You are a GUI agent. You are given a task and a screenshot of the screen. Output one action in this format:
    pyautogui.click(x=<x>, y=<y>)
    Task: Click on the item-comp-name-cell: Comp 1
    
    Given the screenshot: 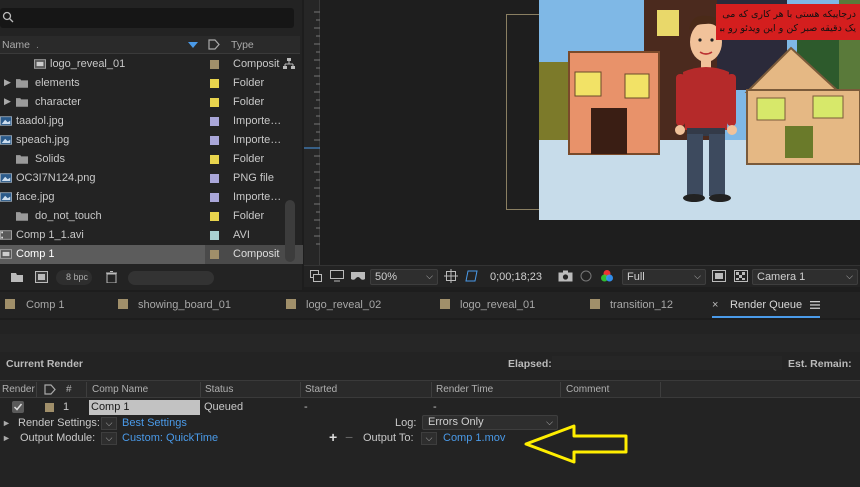 What is the action you would take?
    pyautogui.click(x=144, y=407)
    